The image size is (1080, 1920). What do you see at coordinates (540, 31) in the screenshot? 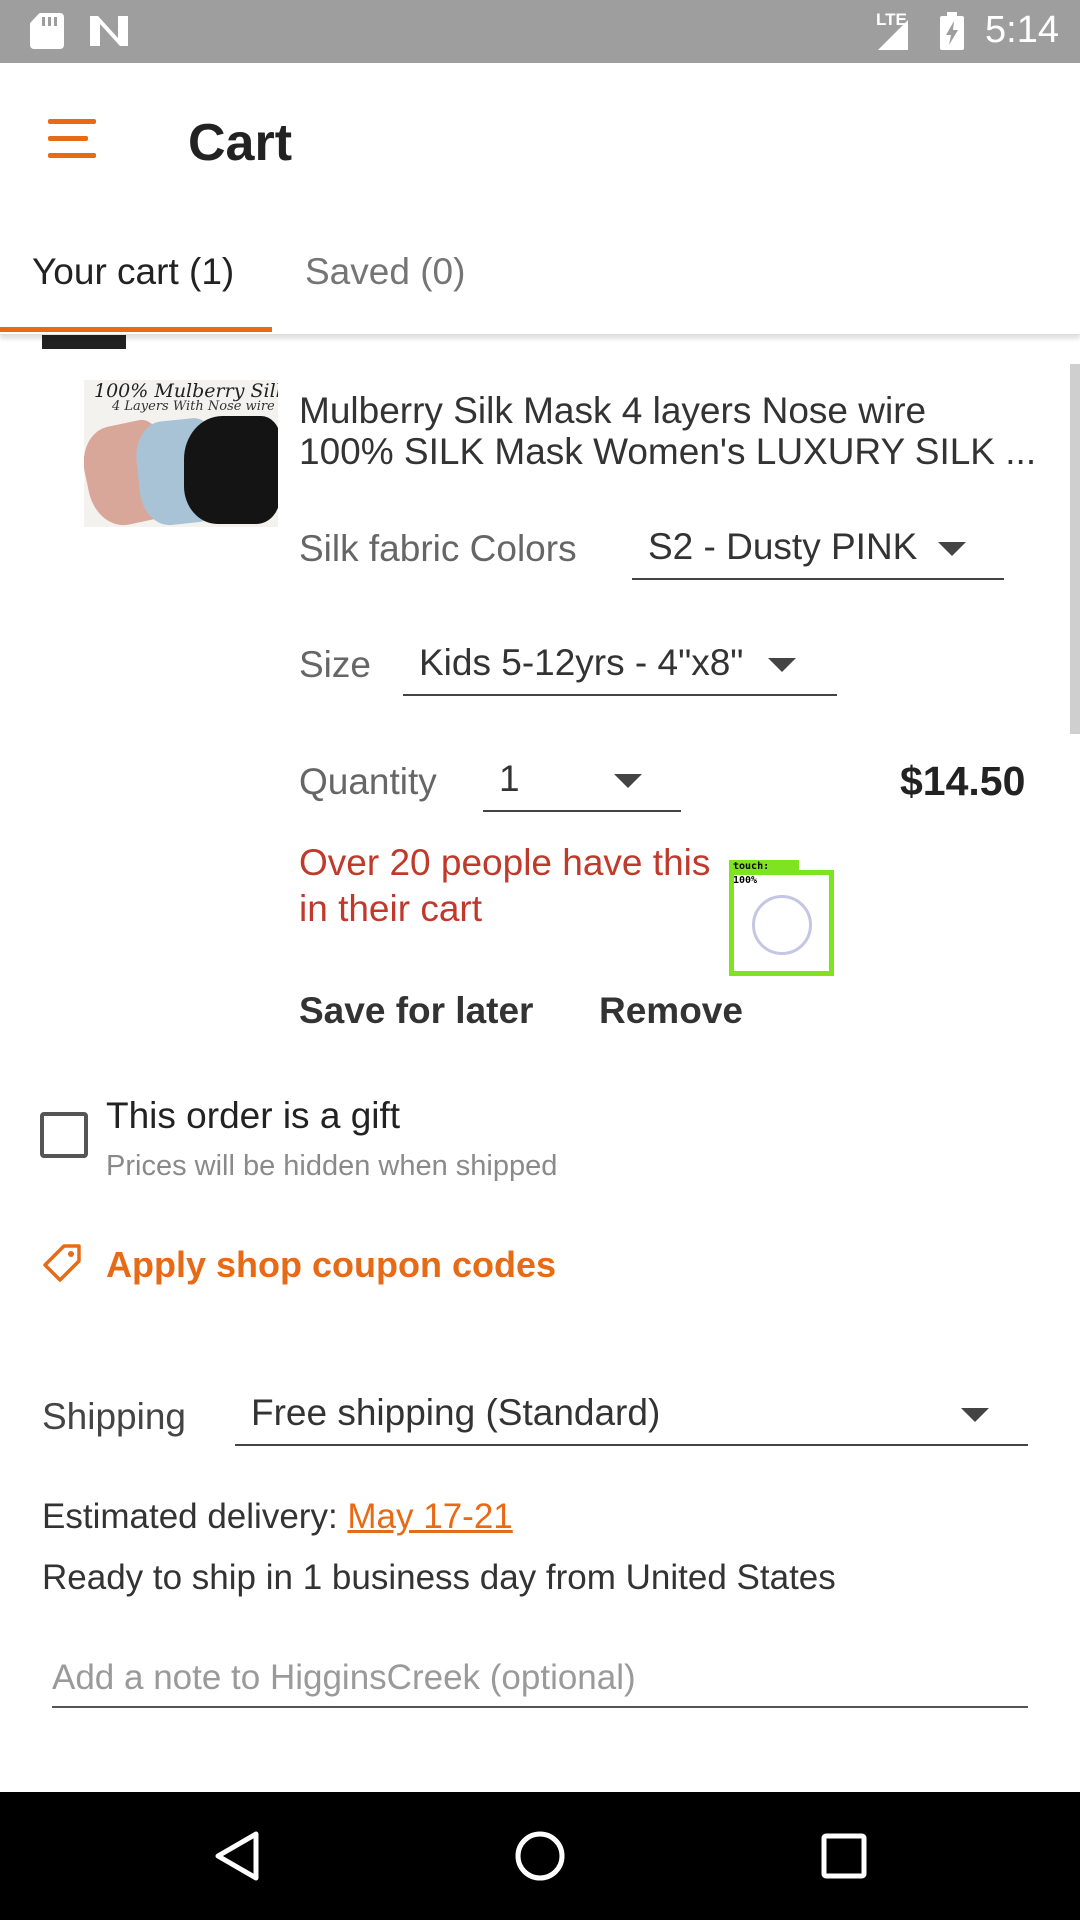
I see `status-bar: LTE 5:14` at bounding box center [540, 31].